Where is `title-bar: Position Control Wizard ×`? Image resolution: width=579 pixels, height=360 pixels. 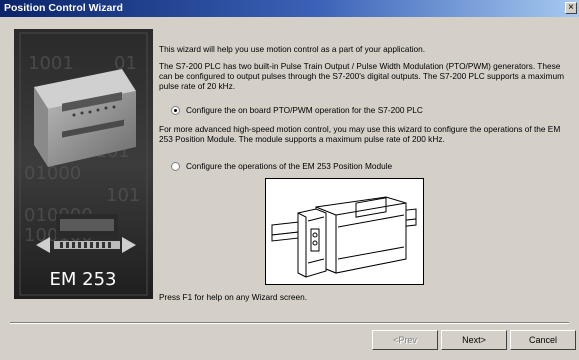 title-bar: Position Control Wizard × is located at coordinates (289, 8).